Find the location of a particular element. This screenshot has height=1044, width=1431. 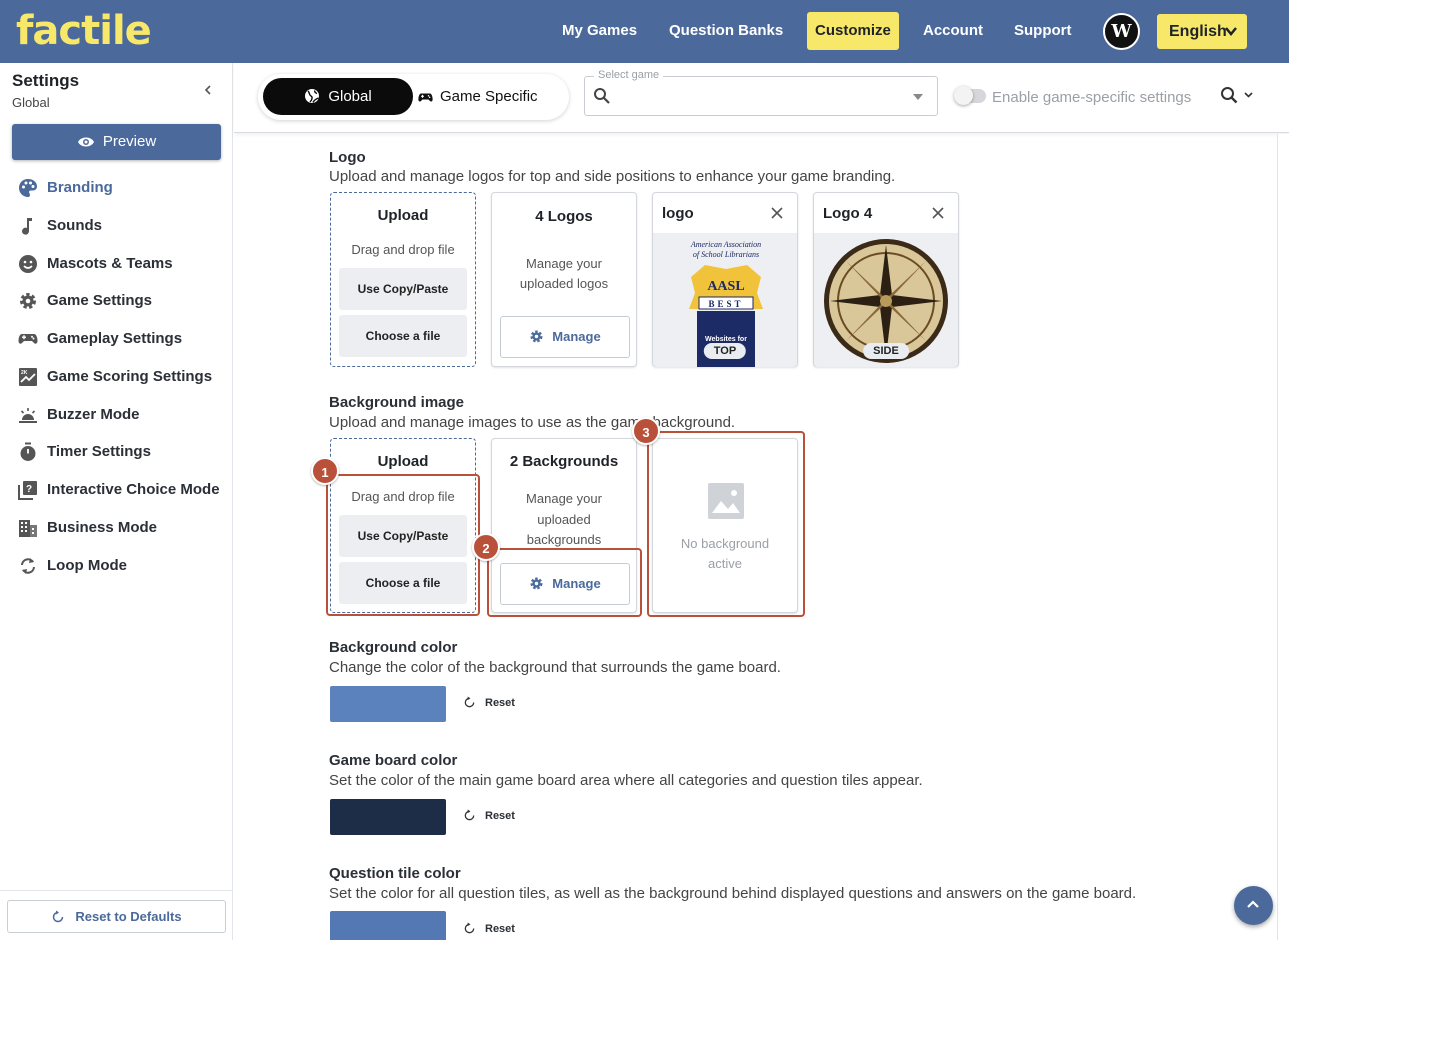

sidebar-item-buzzer-mode: Buzzer Mode is located at coordinates (120, 415).